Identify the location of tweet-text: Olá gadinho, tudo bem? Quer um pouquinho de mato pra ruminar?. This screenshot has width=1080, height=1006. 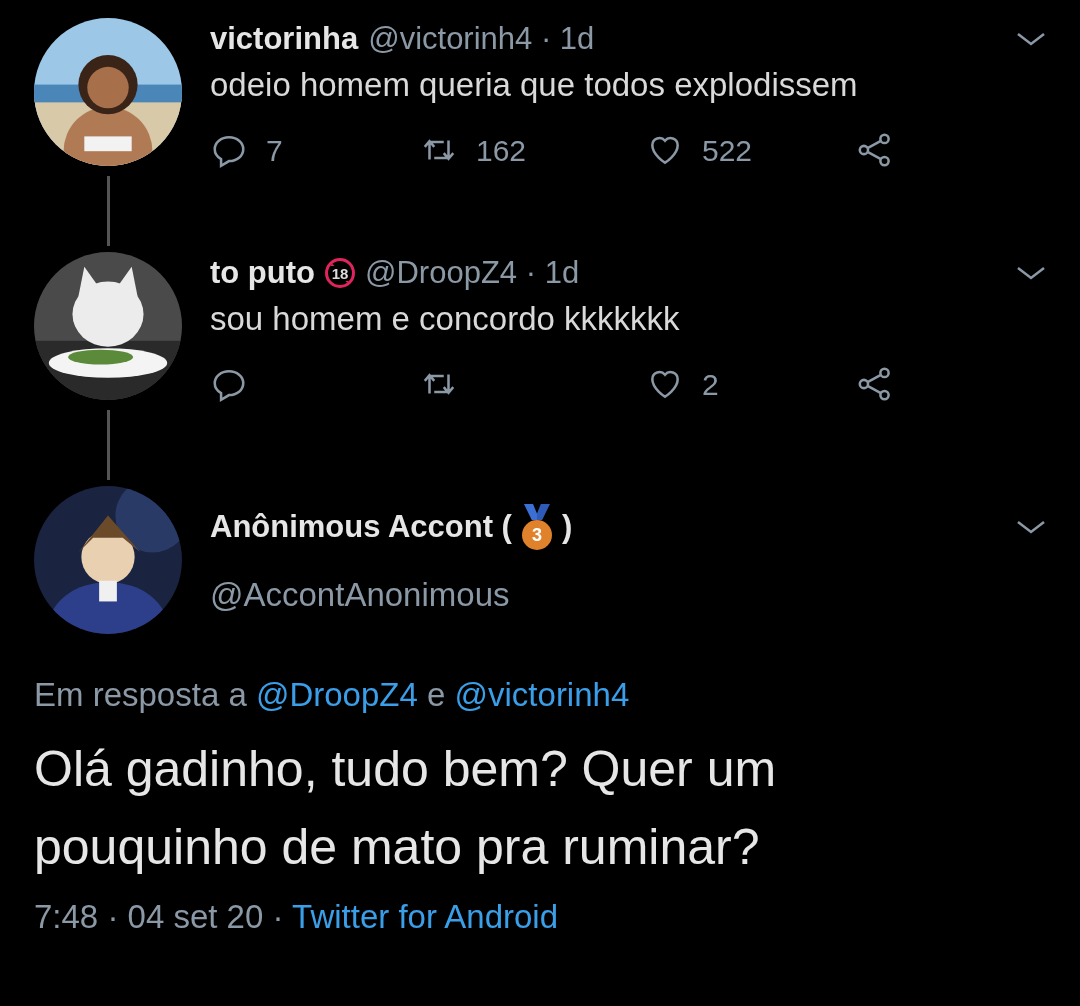
(406, 808).